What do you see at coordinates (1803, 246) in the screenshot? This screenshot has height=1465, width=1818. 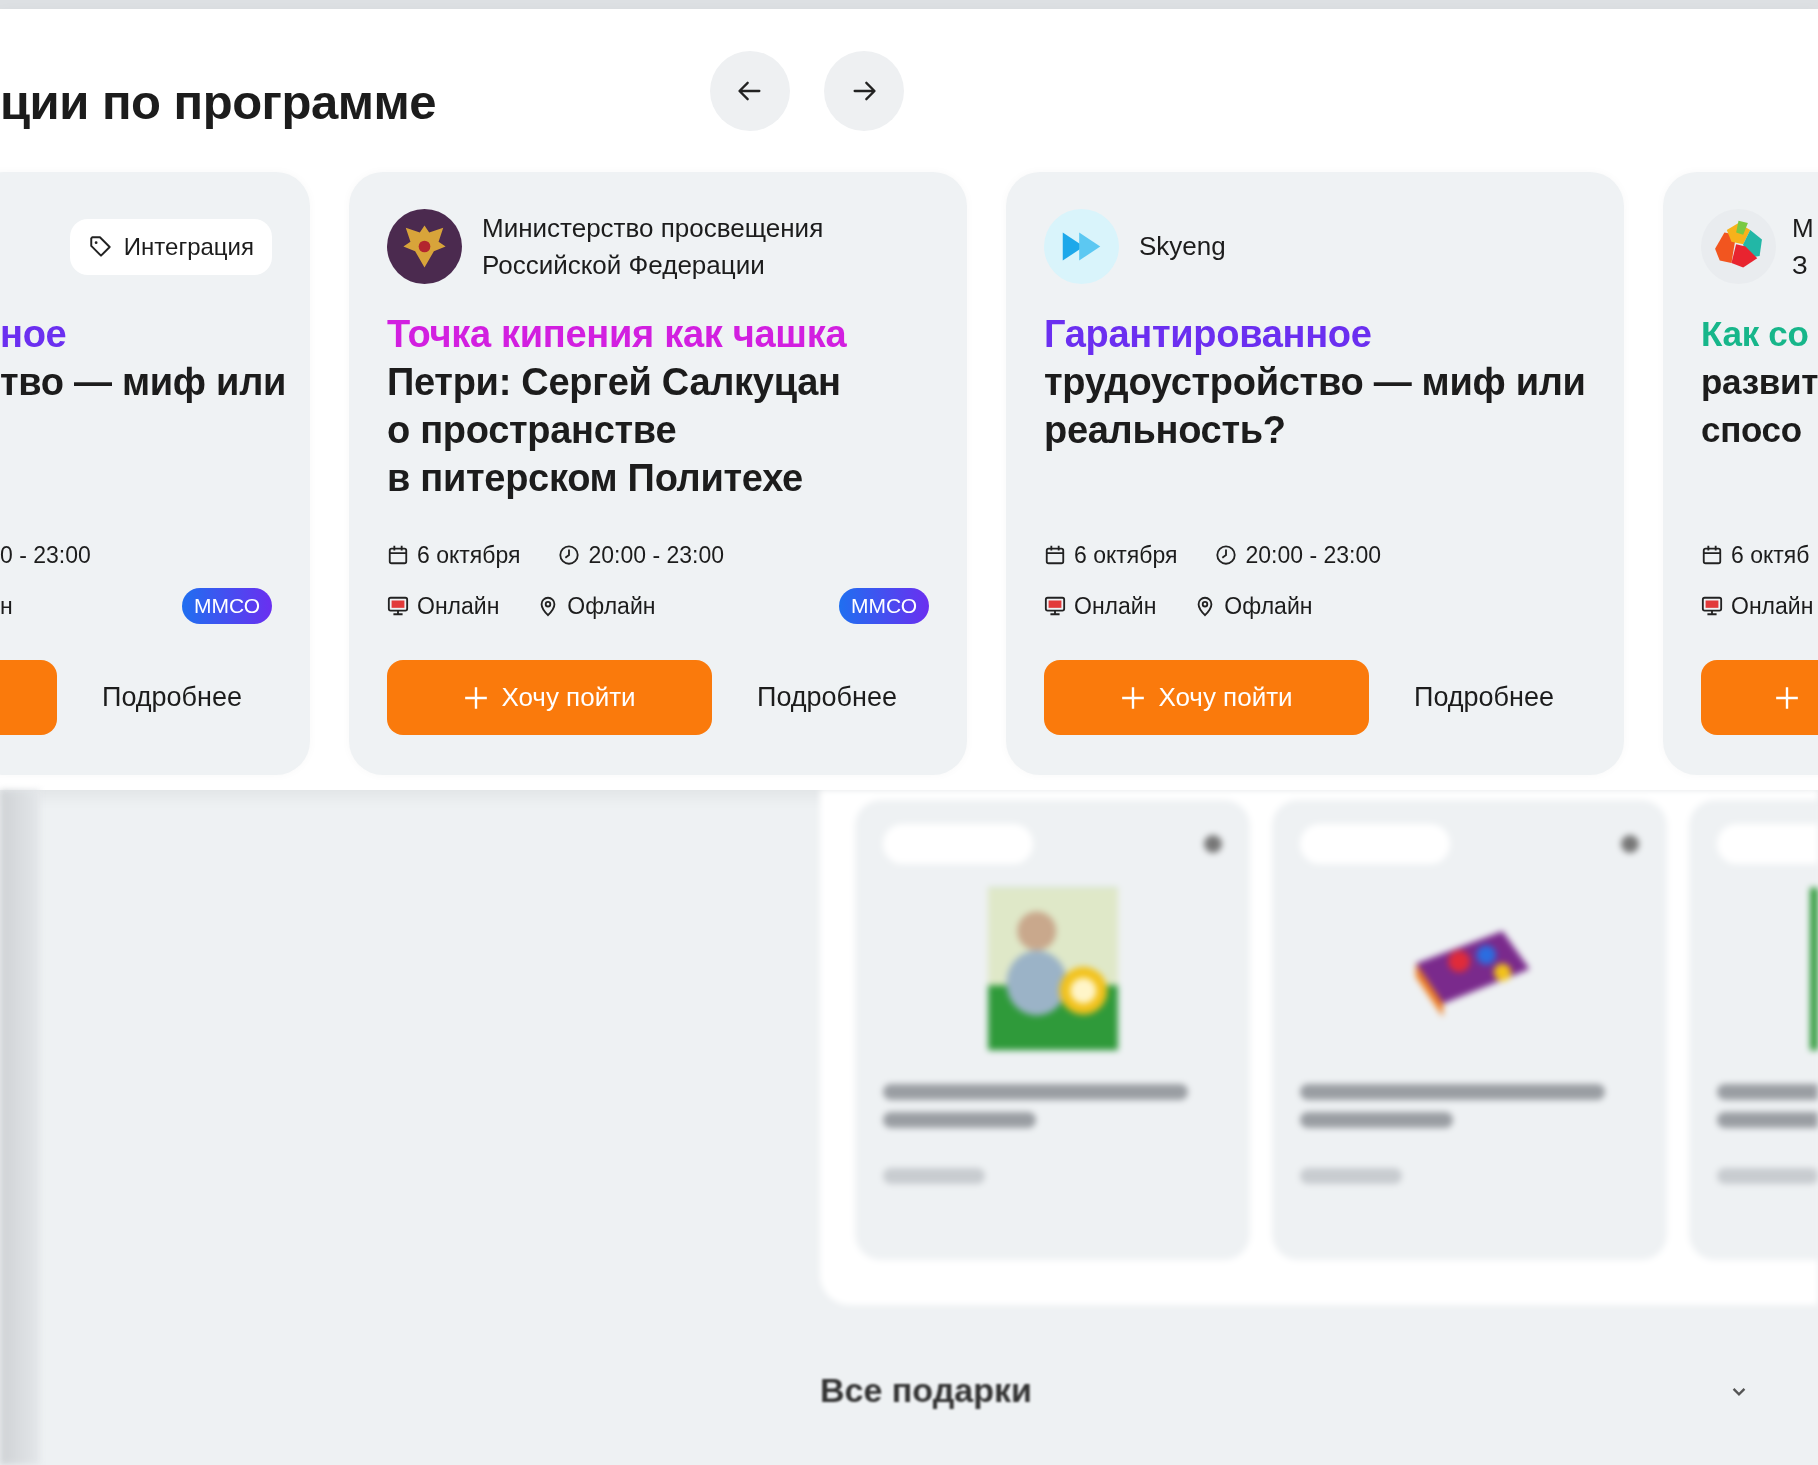 I see `organizer-name: М З` at bounding box center [1803, 246].